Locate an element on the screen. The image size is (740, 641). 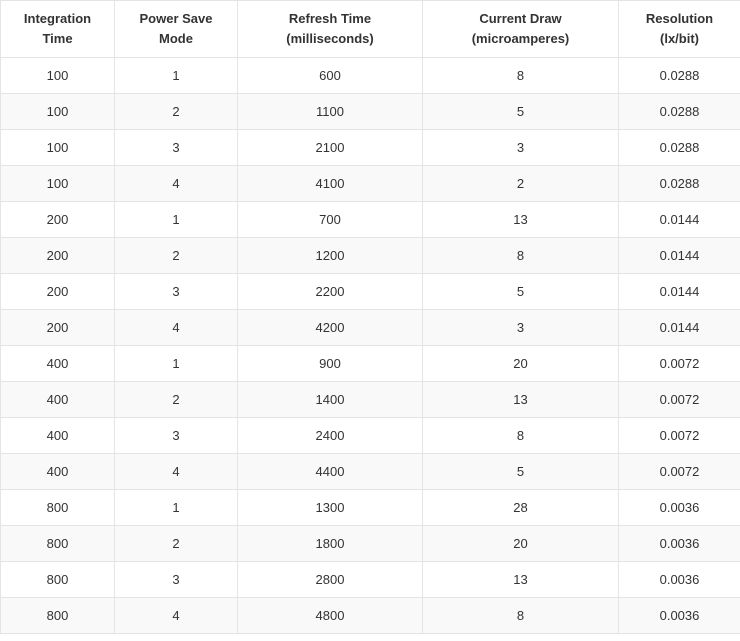
header-refresh-time: Refresh Time (milliseconds) is located at coordinates (330, 29).